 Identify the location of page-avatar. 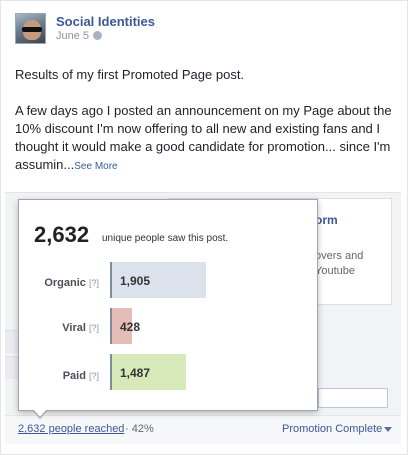
(30, 28).